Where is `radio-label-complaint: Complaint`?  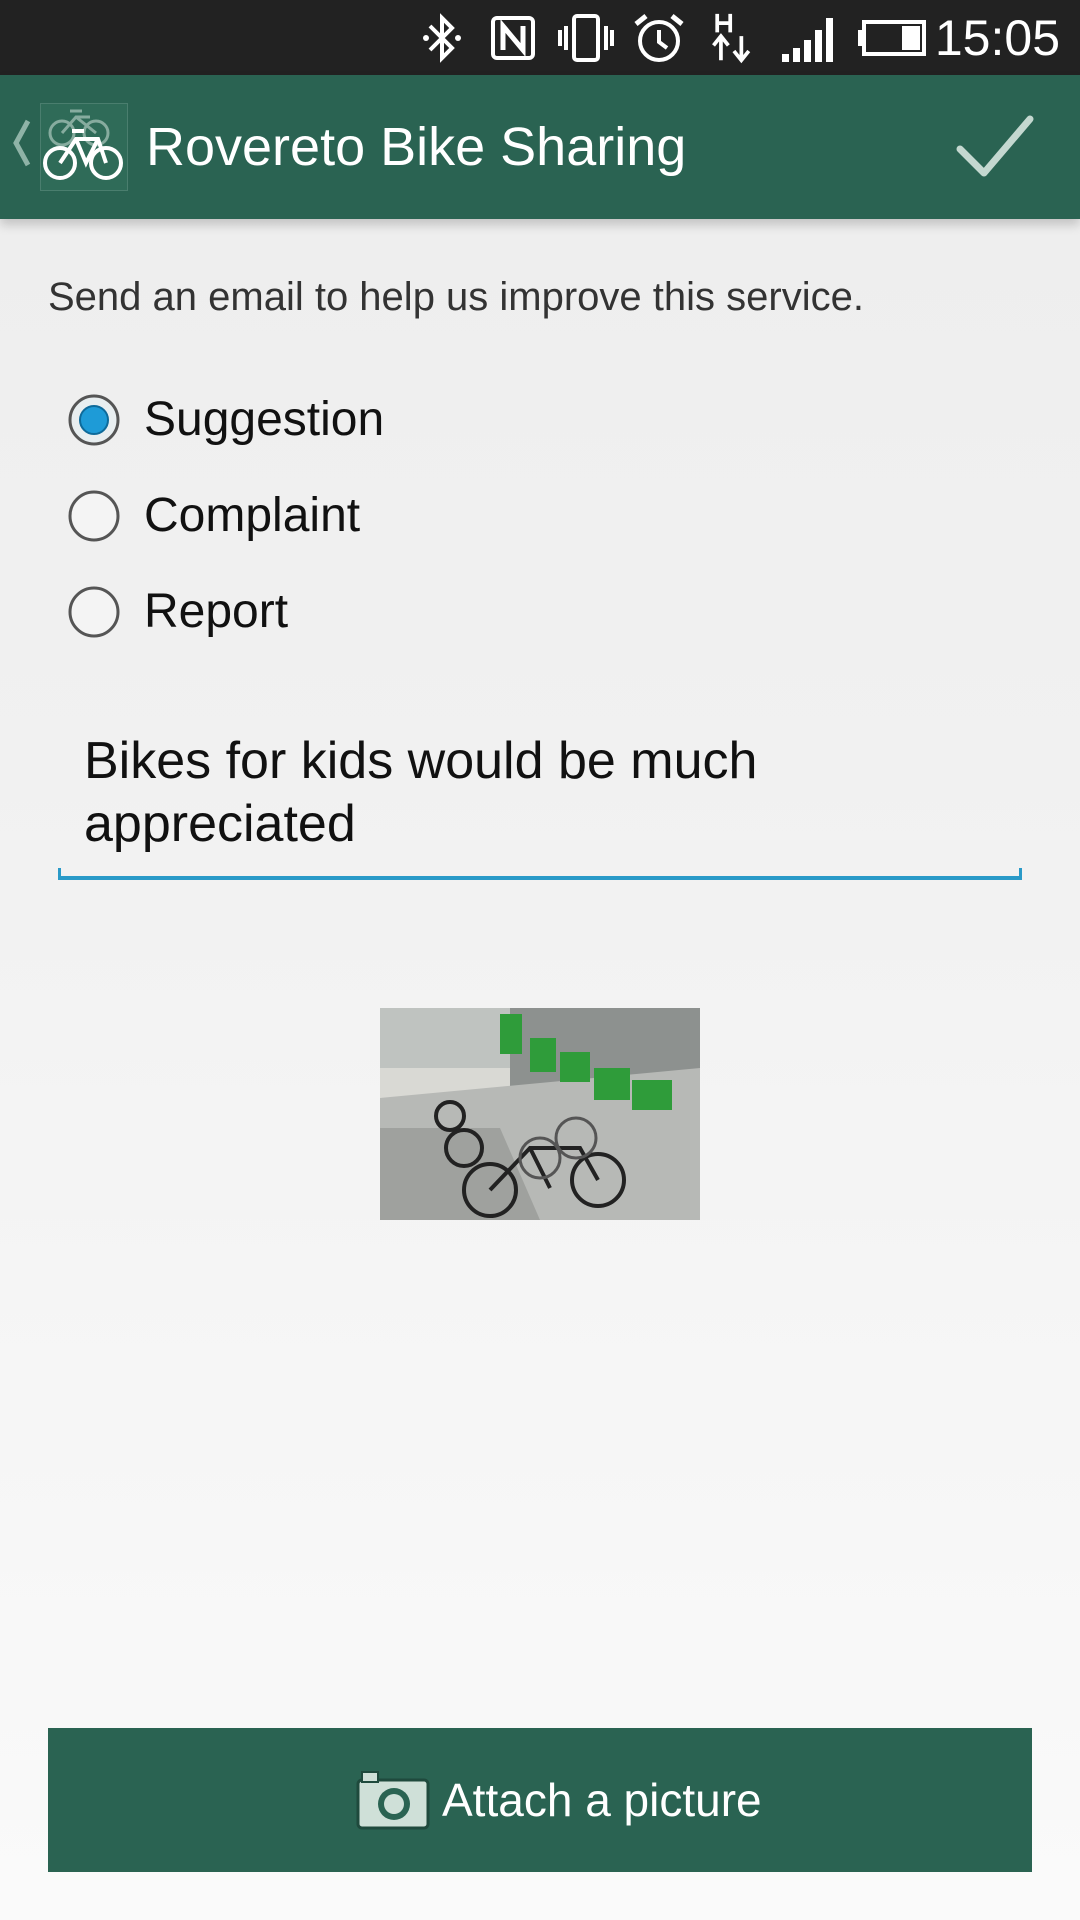
radio-label-complaint: Complaint is located at coordinates (252, 515).